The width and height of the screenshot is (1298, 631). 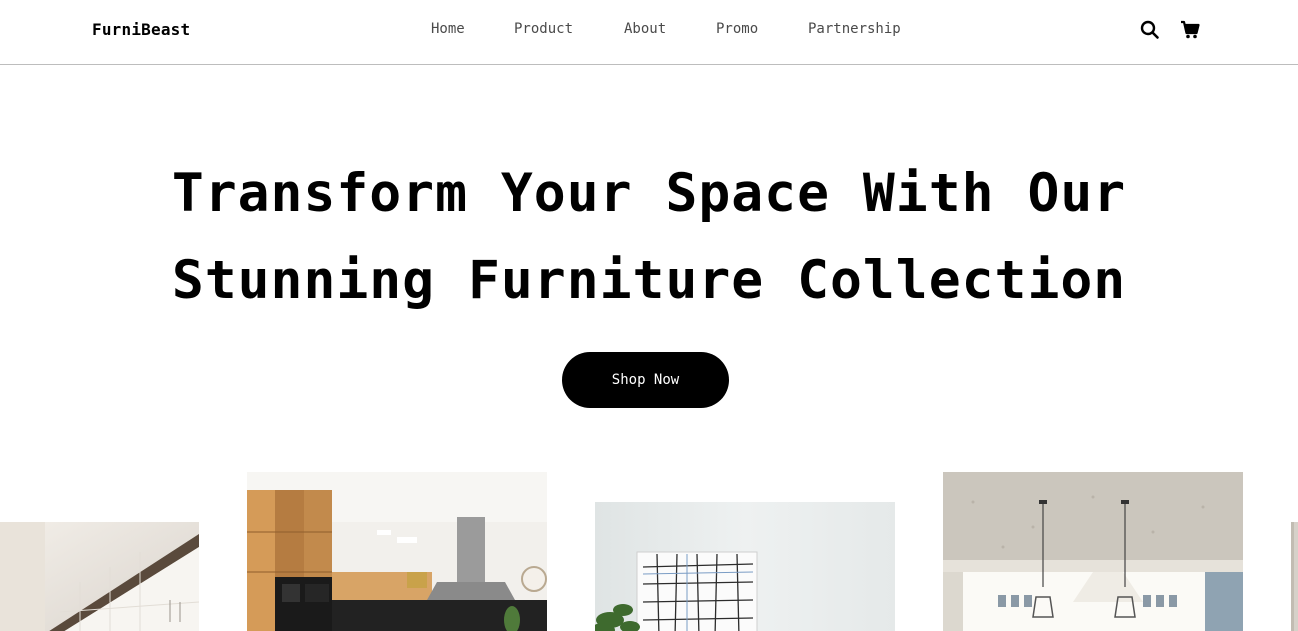 I want to click on nav-item-about: About, so click(x=645, y=29).